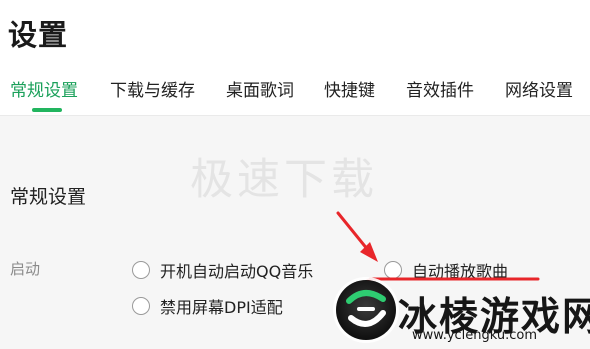  What do you see at coordinates (38, 35) in the screenshot?
I see `page-title: 设置` at bounding box center [38, 35].